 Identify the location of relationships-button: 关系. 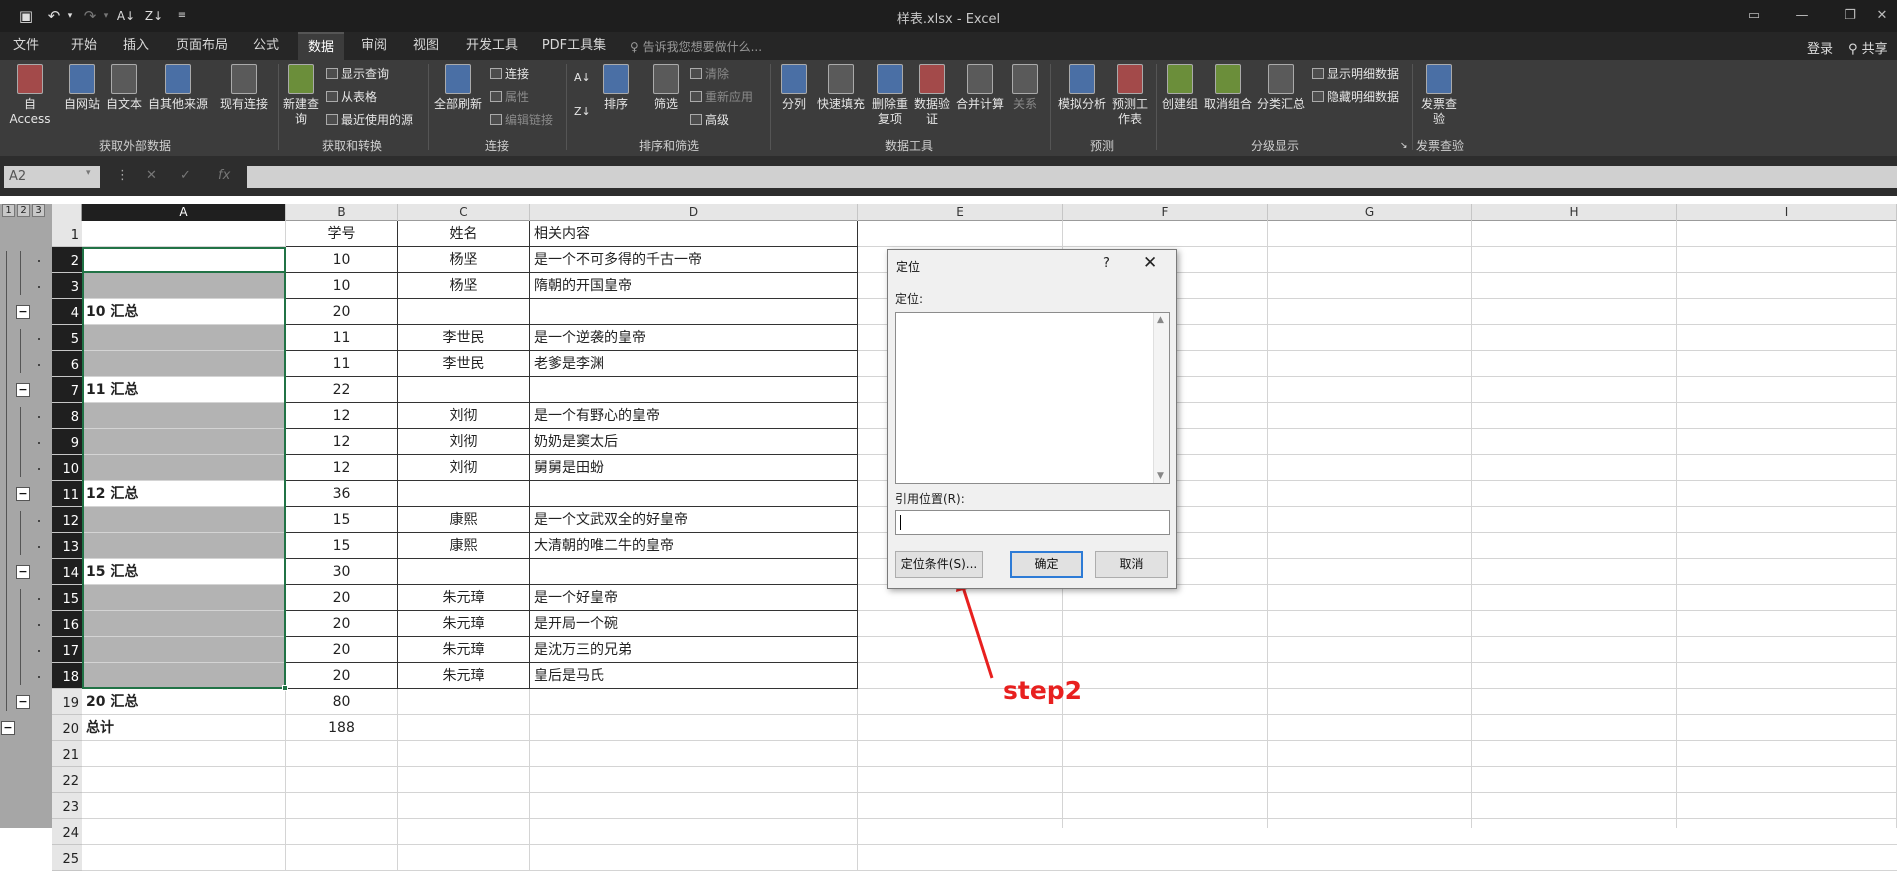
(1025, 88).